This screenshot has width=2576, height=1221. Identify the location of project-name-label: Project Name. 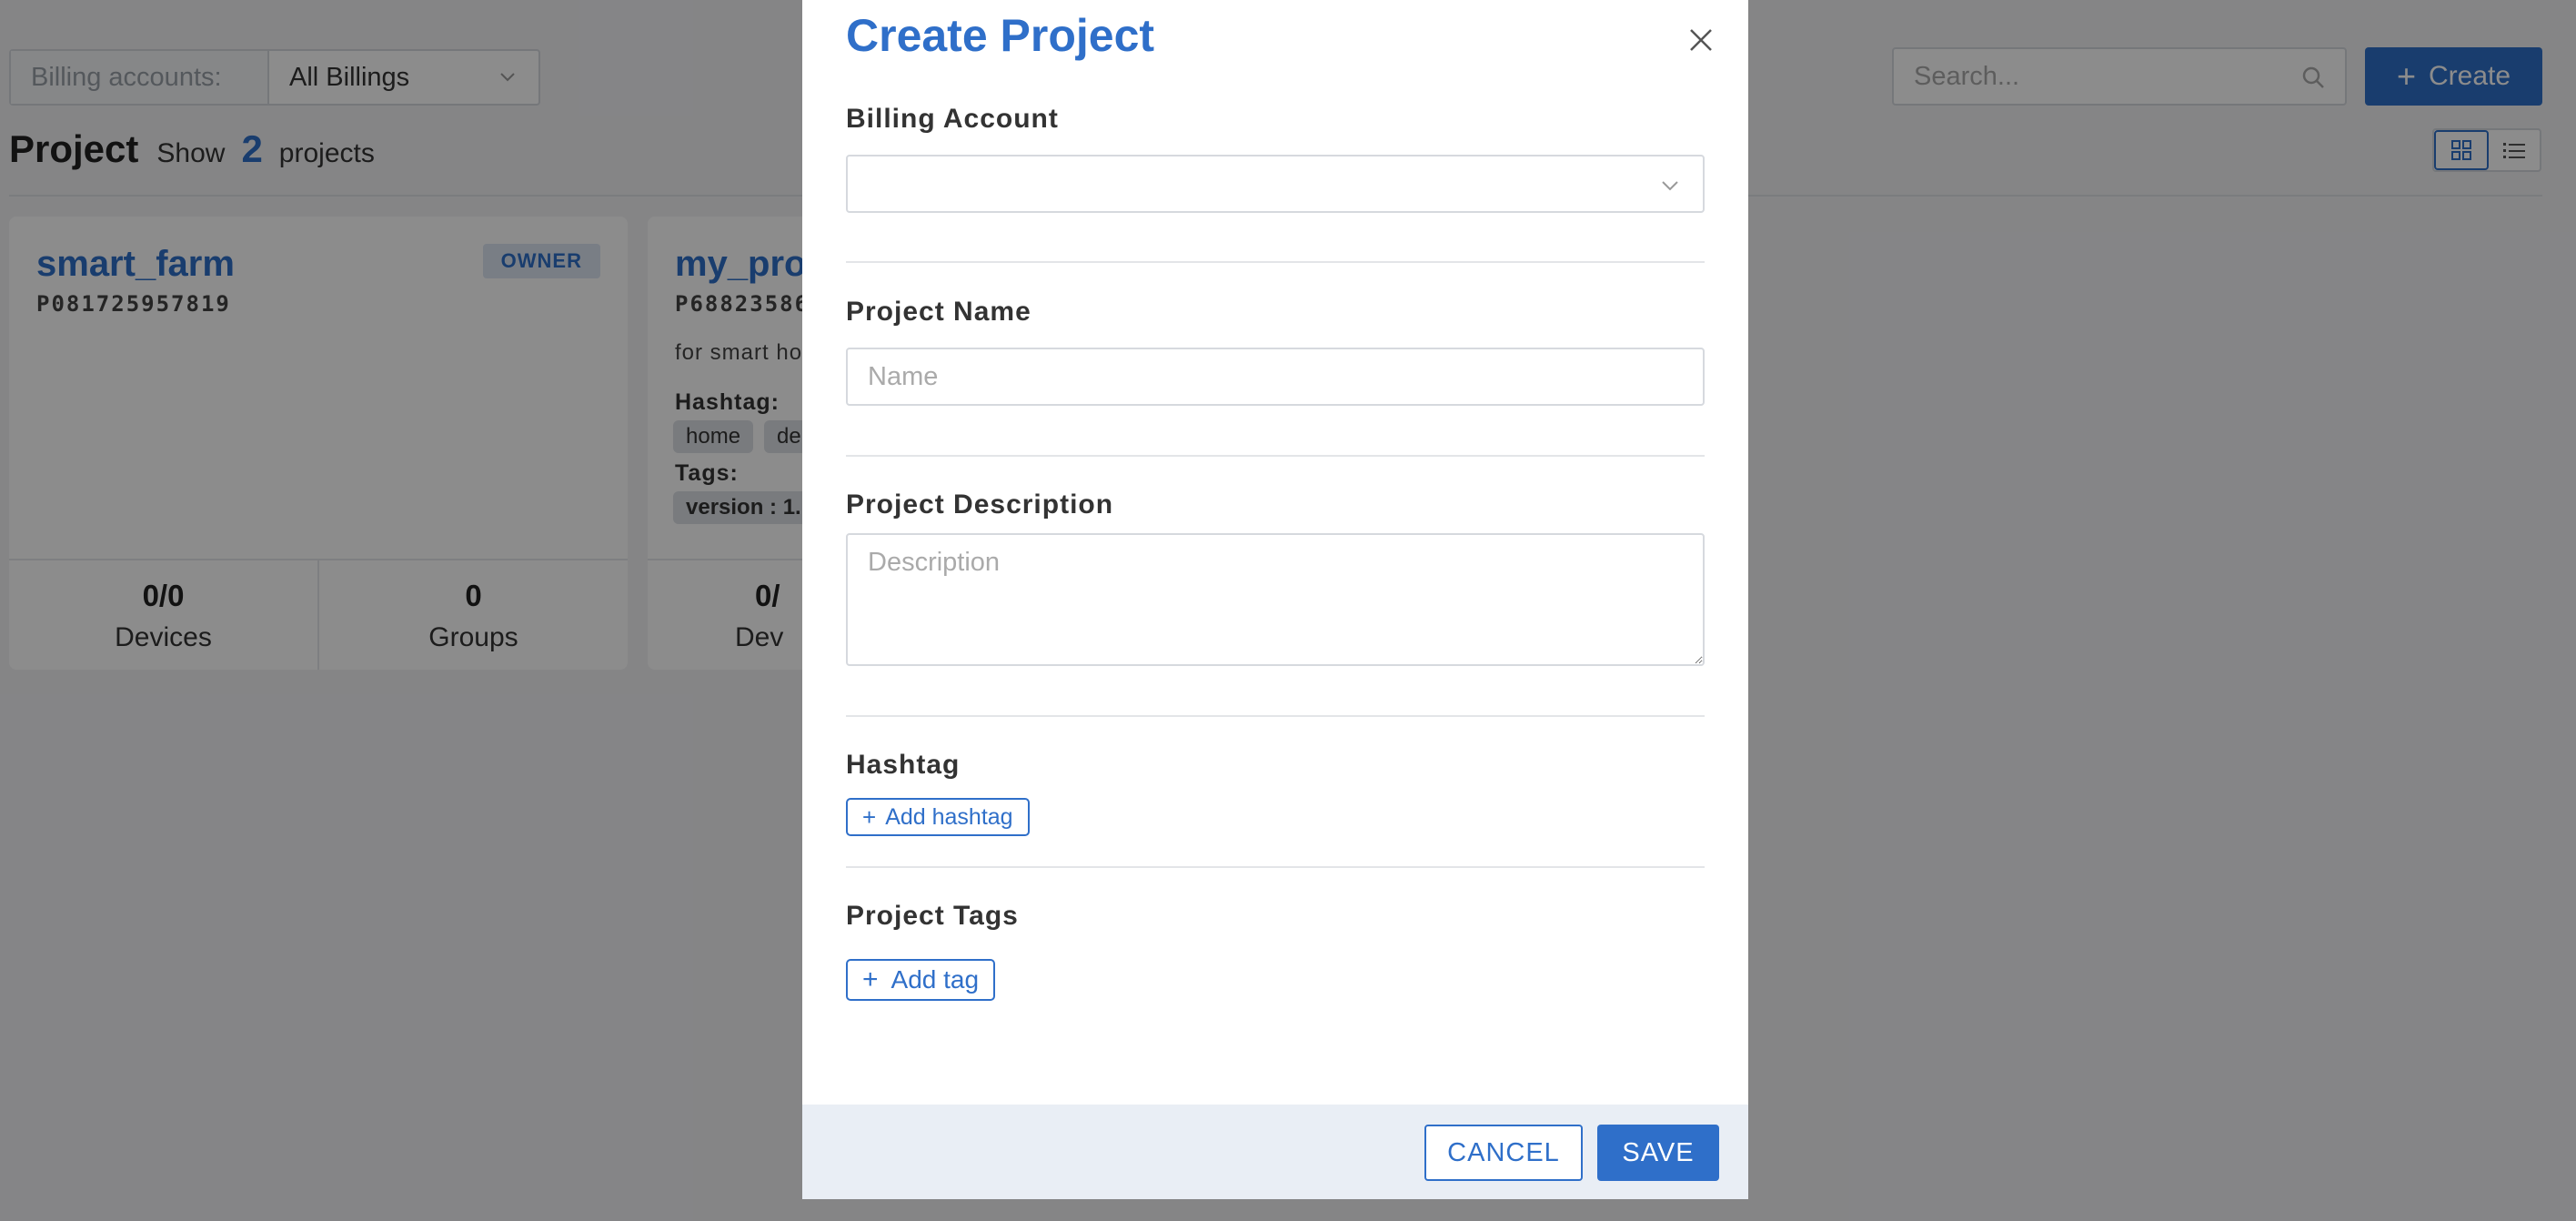
(938, 312).